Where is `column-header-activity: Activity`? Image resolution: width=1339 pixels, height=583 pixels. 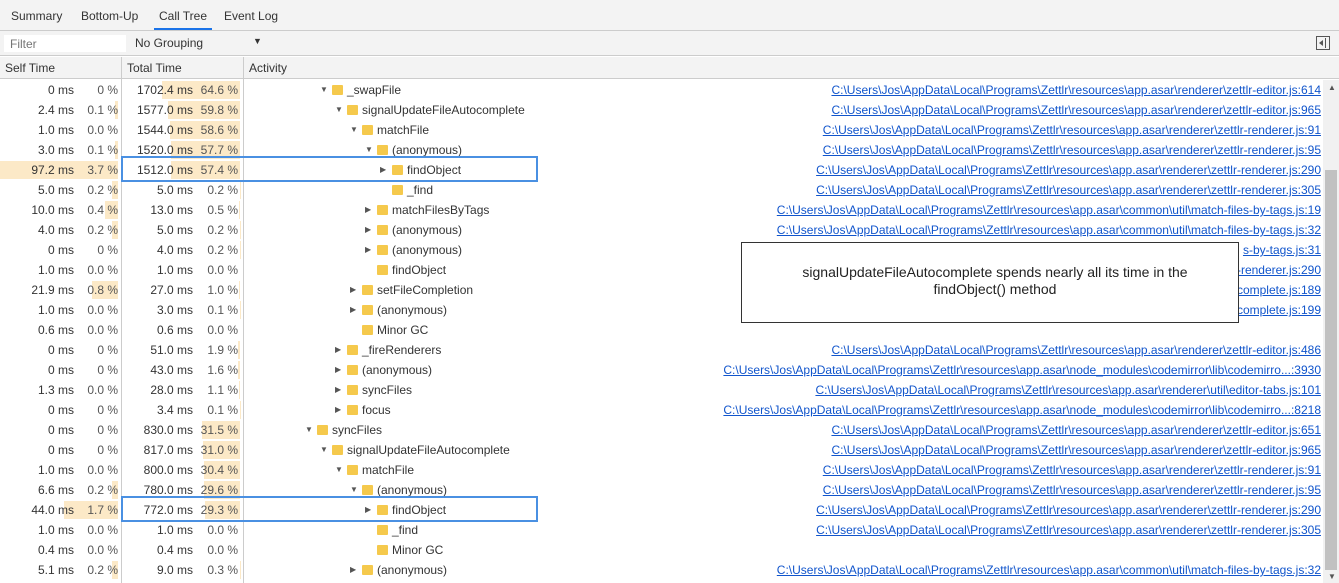
column-header-activity: Activity is located at coordinates (694, 67).